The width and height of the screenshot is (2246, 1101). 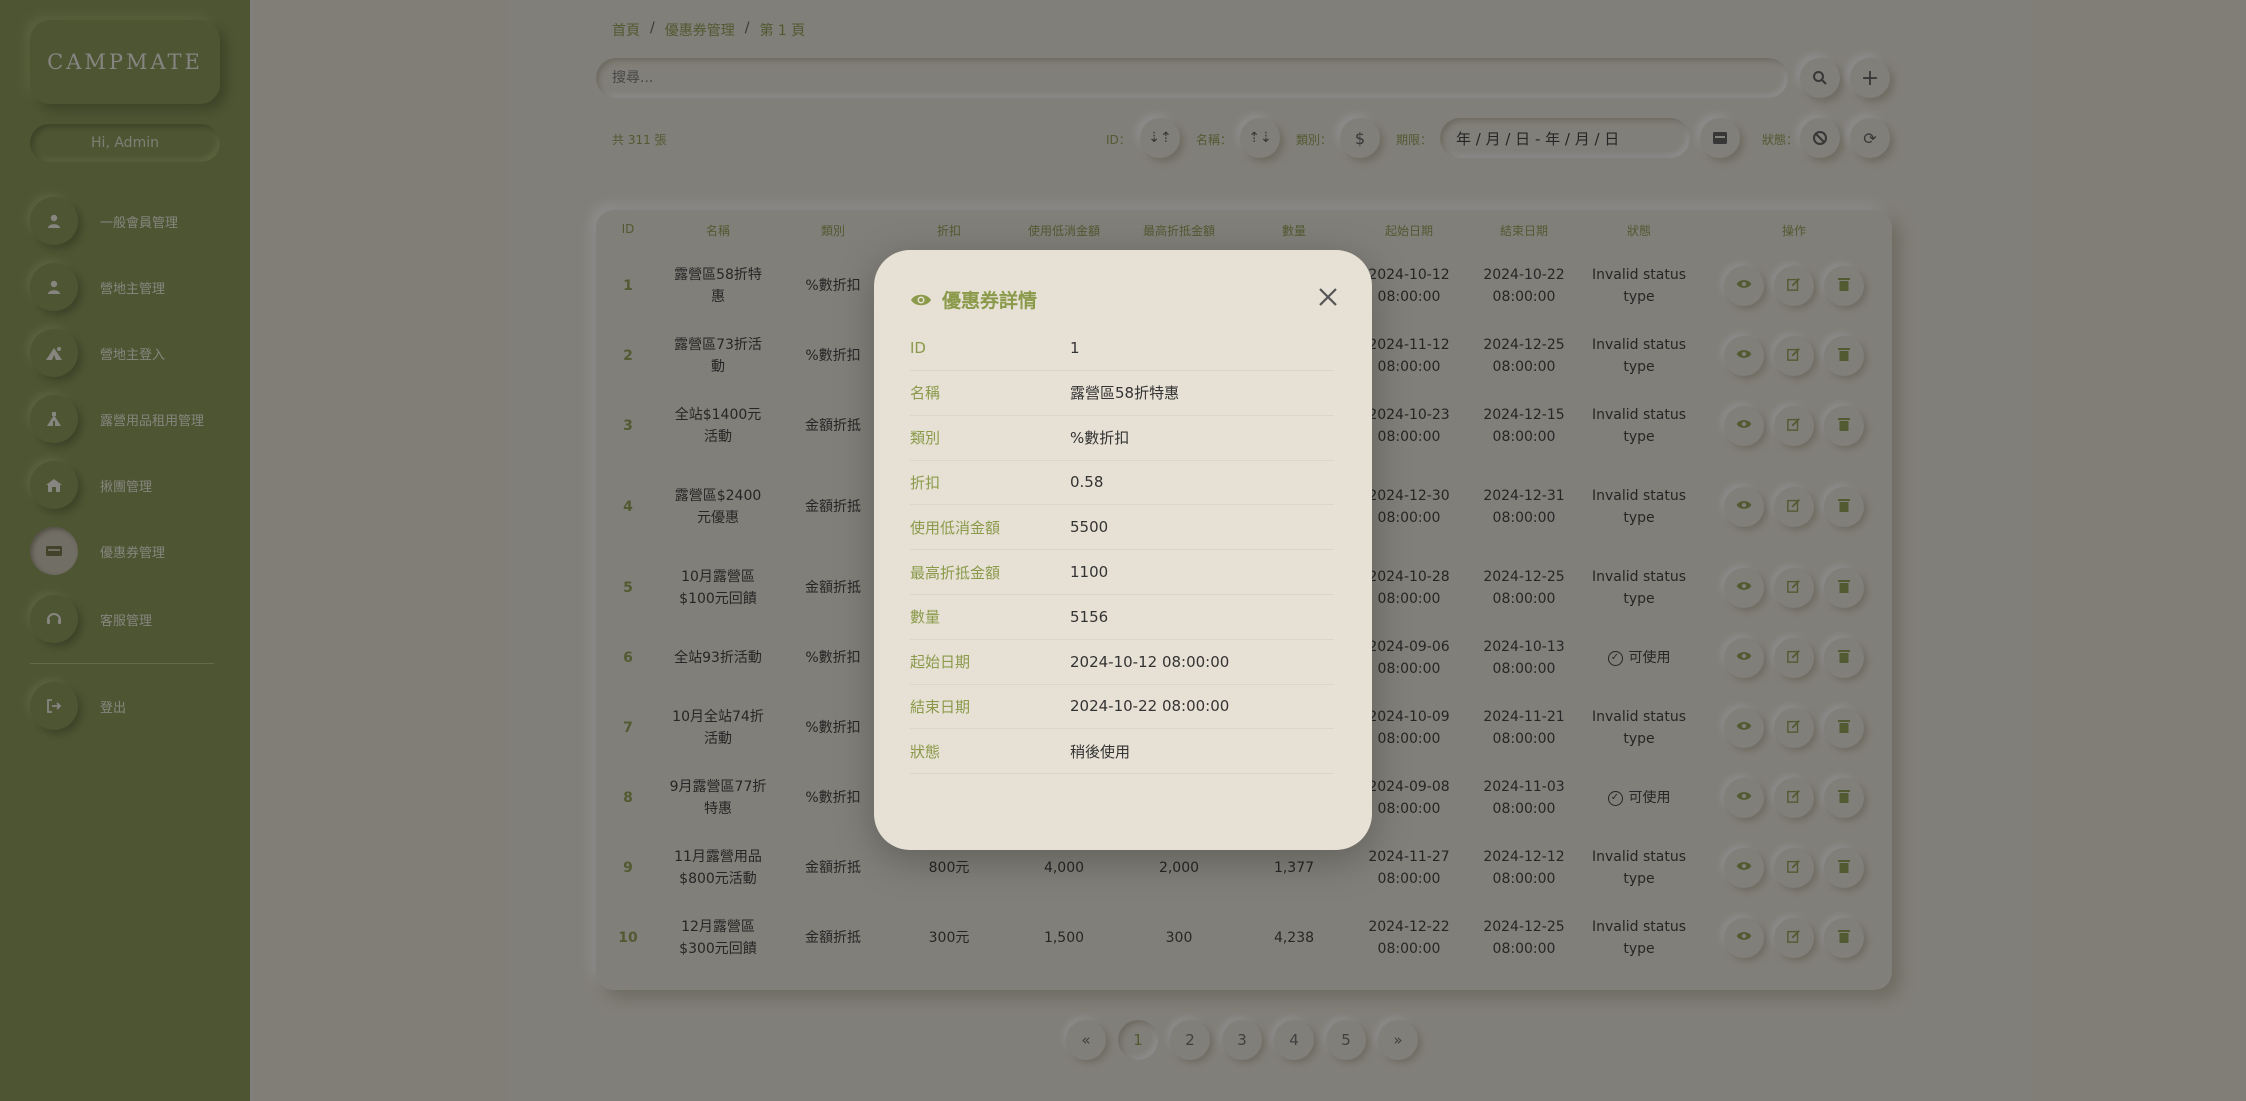 I want to click on detail-label: 使用低消金額, so click(x=955, y=527).